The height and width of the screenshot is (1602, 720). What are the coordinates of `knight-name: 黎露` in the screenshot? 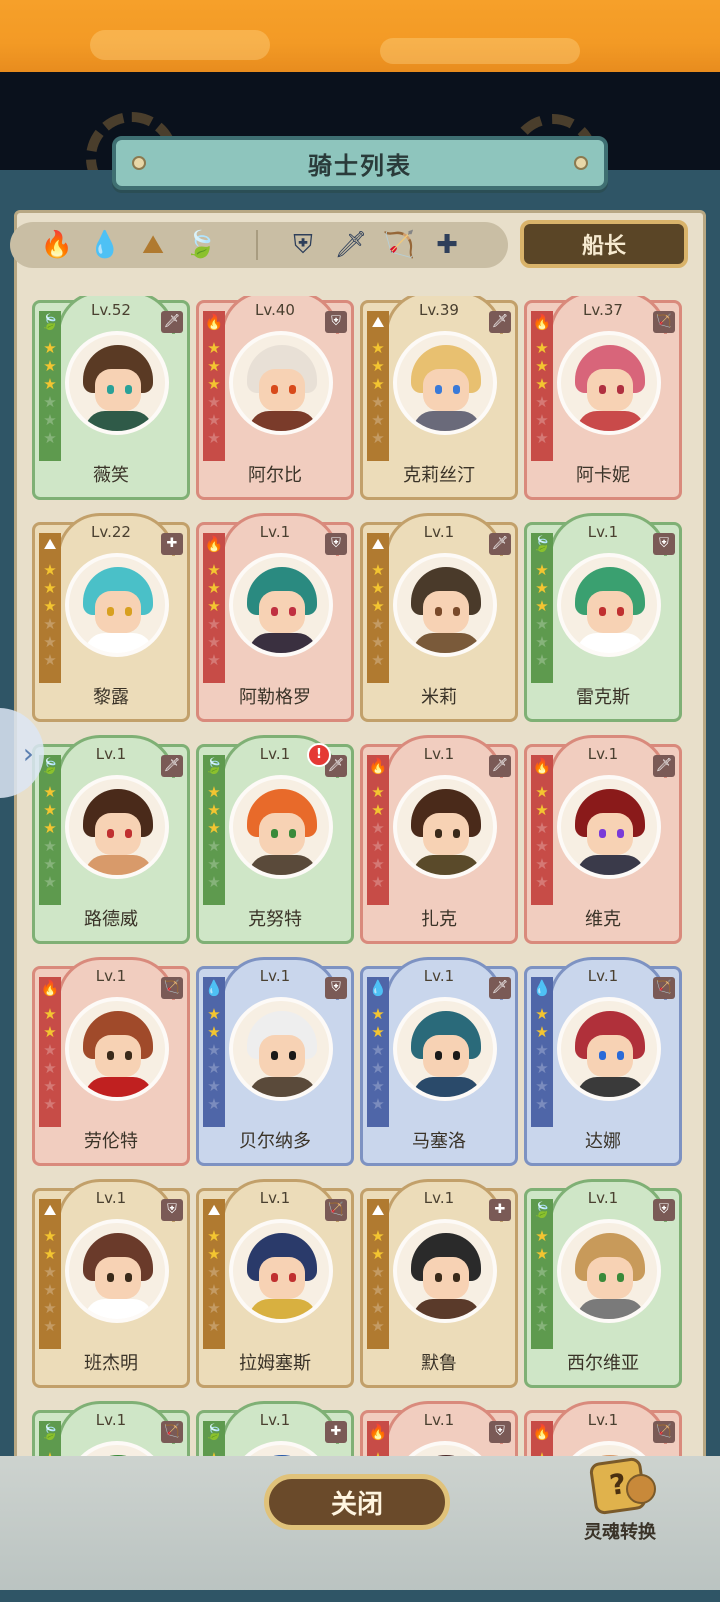 It's located at (111, 697).